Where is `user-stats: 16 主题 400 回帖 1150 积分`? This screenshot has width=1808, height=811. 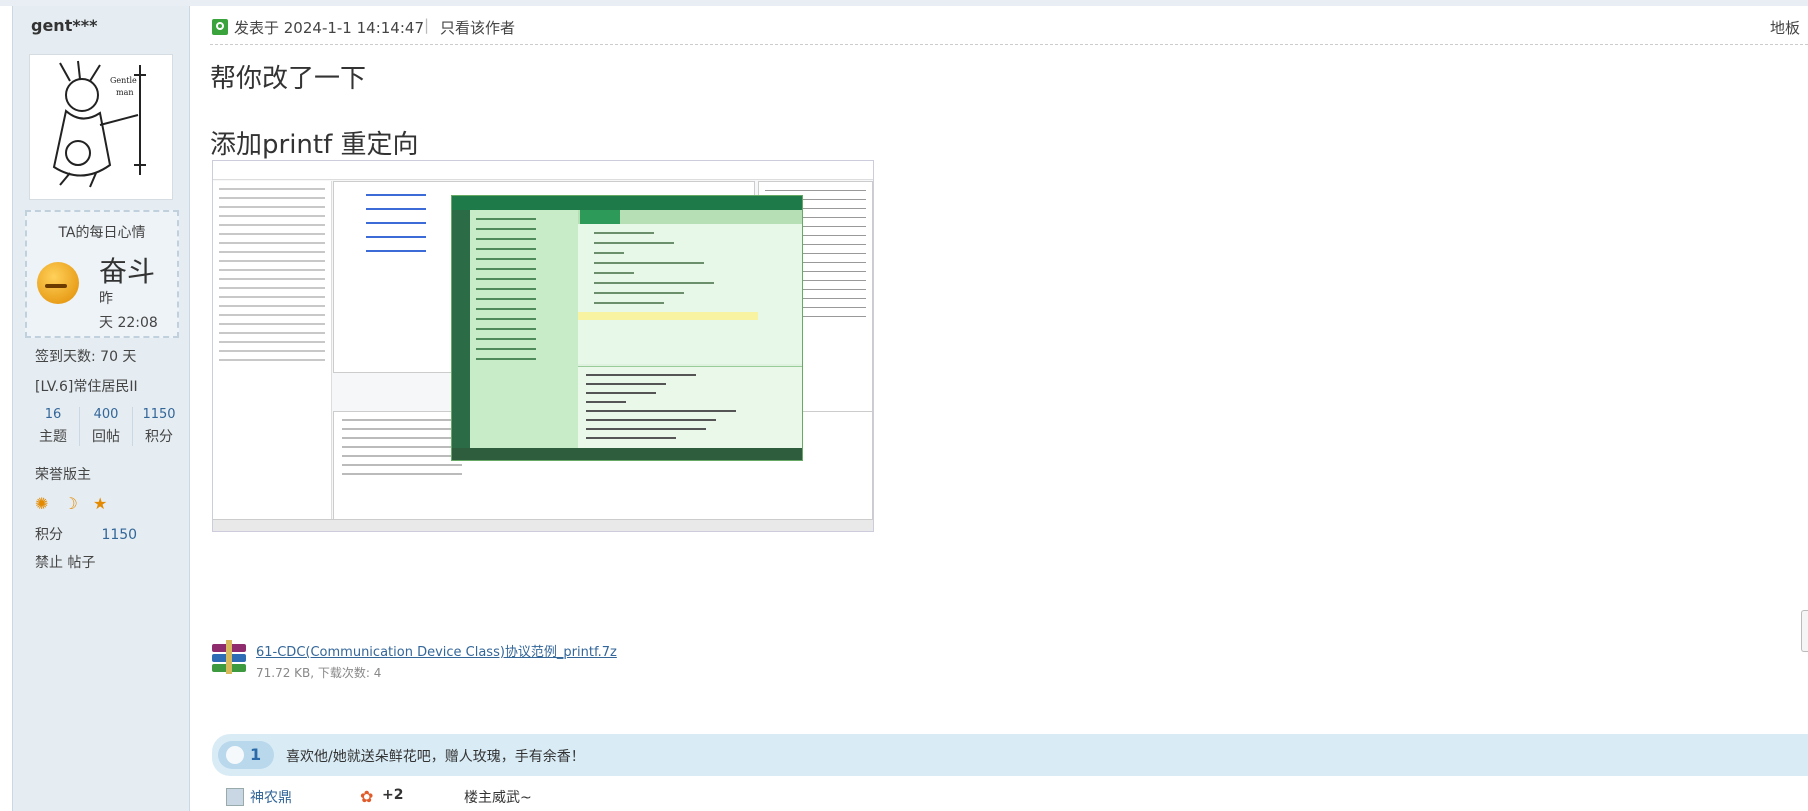
user-stats: 16 主题 400 回帖 1150 积分 is located at coordinates (107, 426).